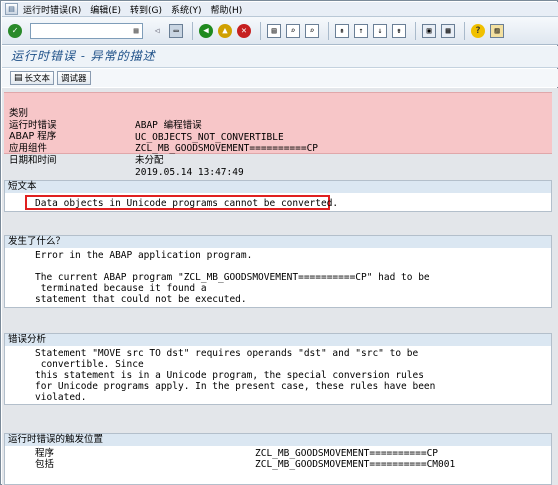  I want to click on header-value: 未分配, so click(149, 160).